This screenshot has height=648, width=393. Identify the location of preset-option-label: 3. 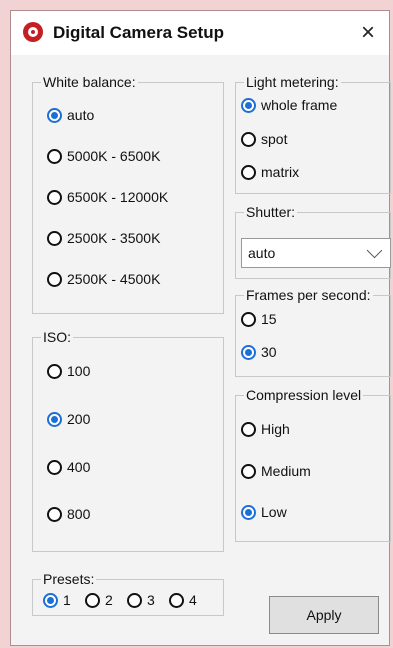
(151, 600).